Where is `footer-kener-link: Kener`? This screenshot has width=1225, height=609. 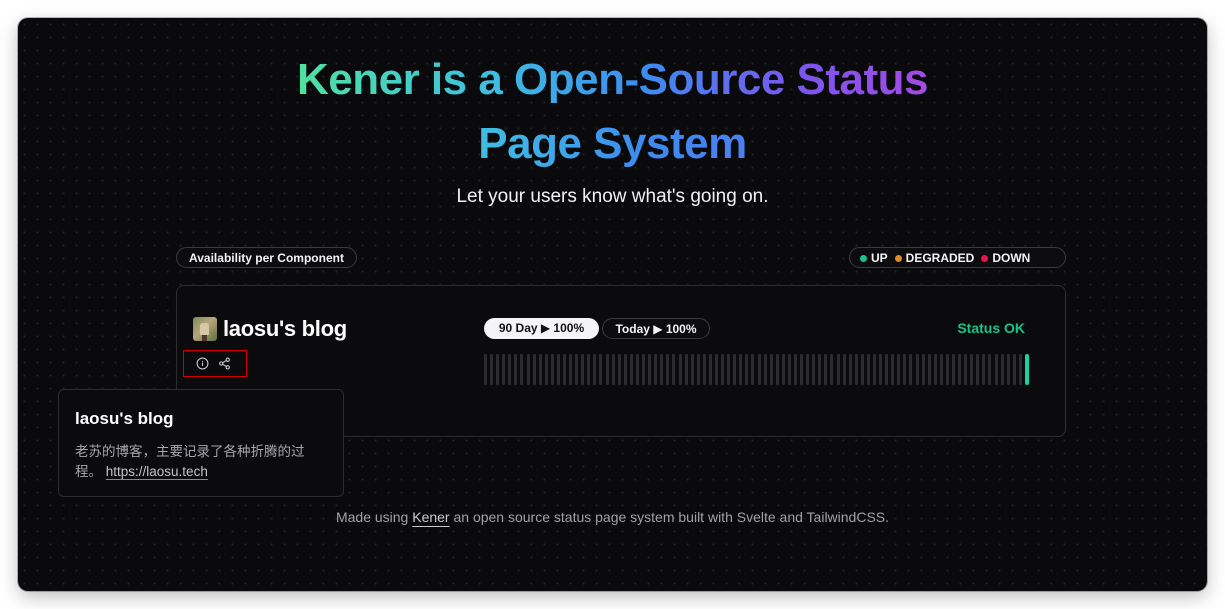
footer-kener-link: Kener is located at coordinates (430, 517).